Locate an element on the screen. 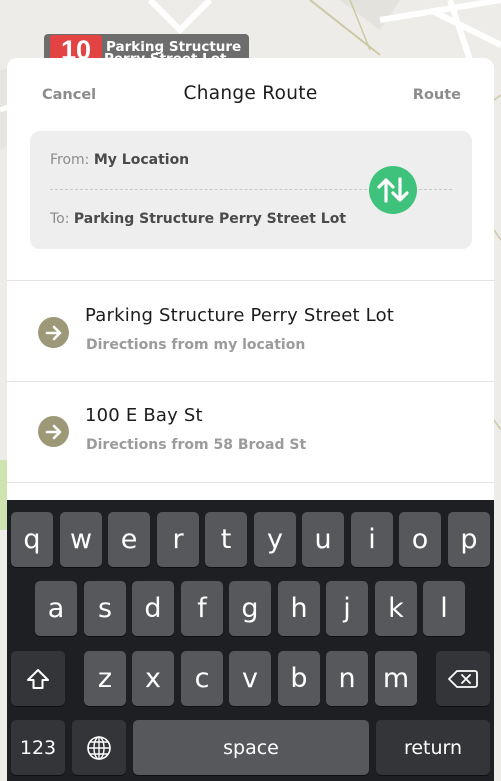  key-r: r is located at coordinates (178, 539).